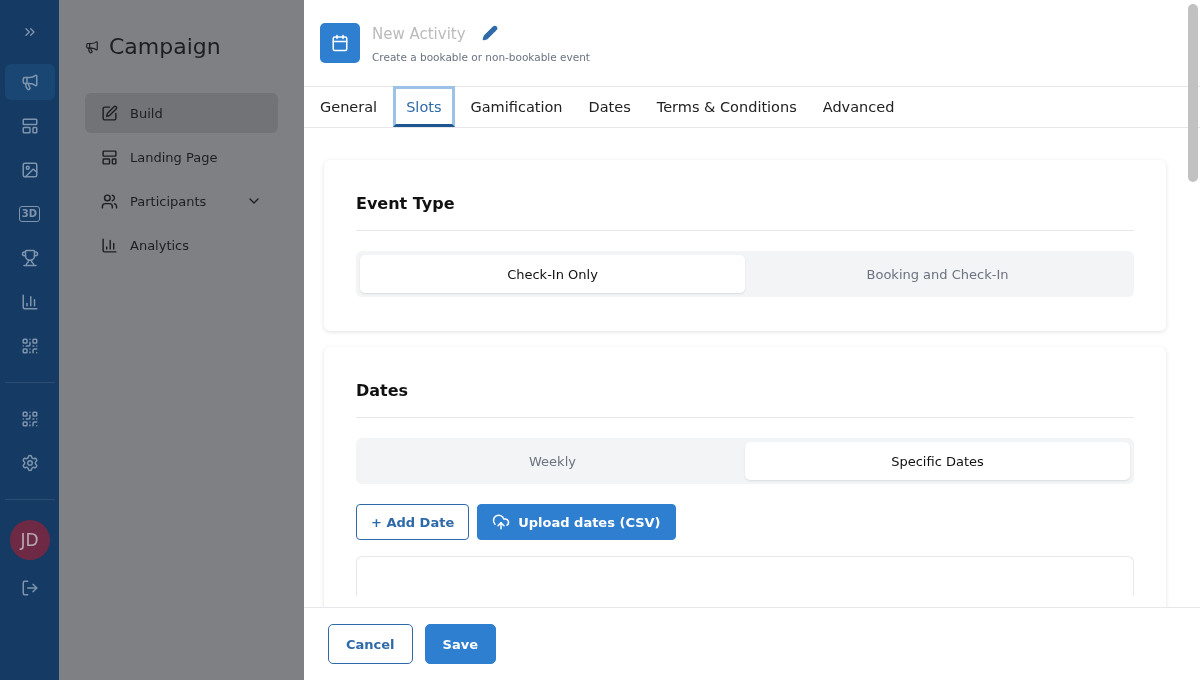 This screenshot has height=680, width=1200. Describe the element at coordinates (181, 113) in the screenshot. I see `nav-item: Build` at that location.